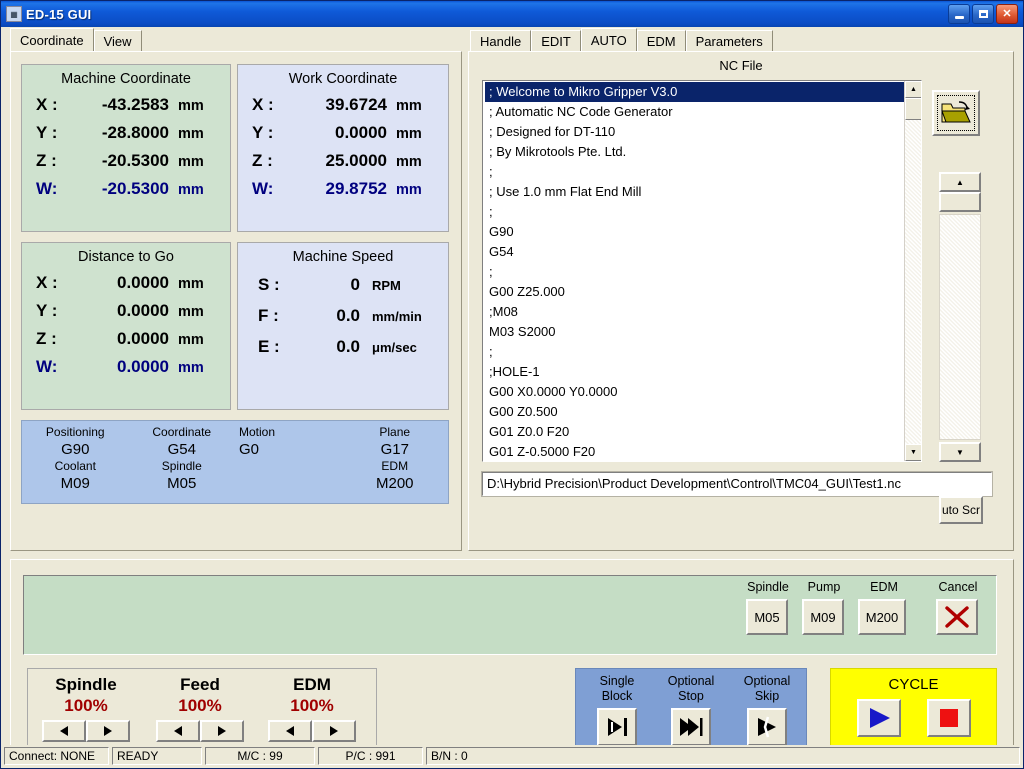 The image size is (1024, 769). Describe the element at coordinates (959, 14) in the screenshot. I see `minimize-button` at that location.